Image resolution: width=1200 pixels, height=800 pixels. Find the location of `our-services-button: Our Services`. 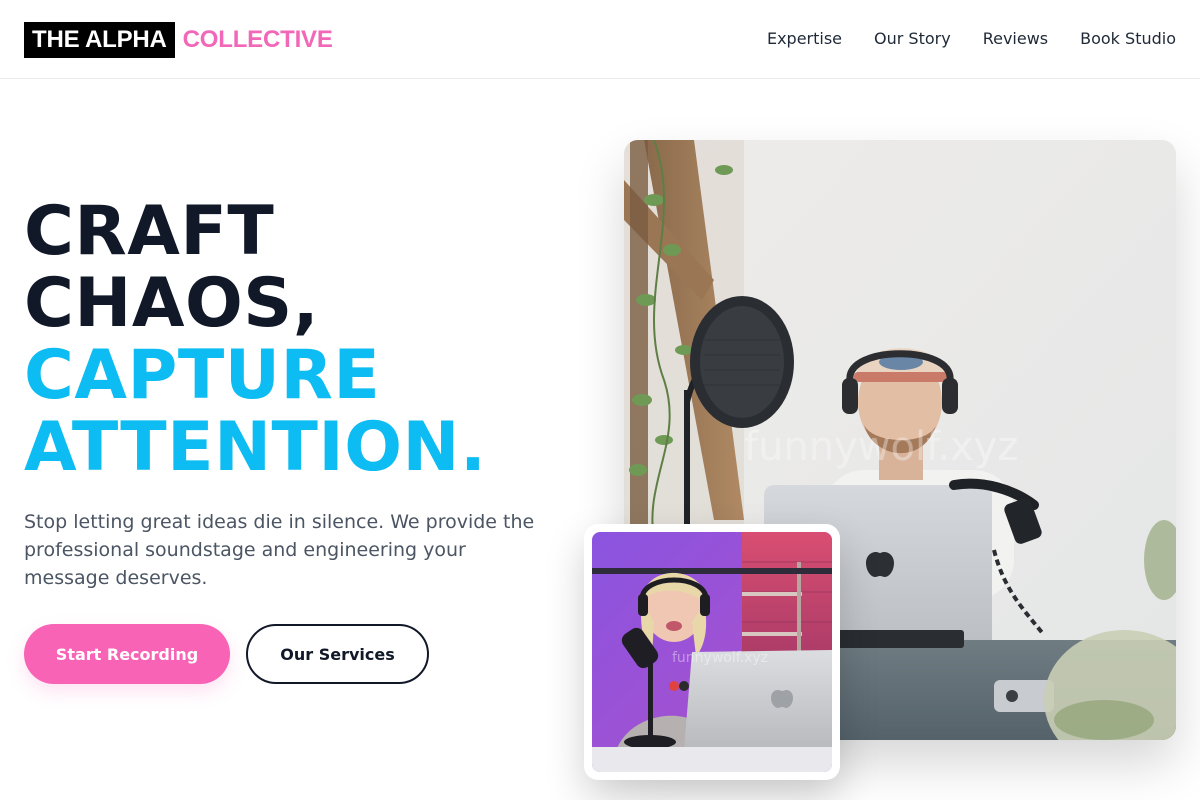

our-services-button: Our Services is located at coordinates (337, 654).